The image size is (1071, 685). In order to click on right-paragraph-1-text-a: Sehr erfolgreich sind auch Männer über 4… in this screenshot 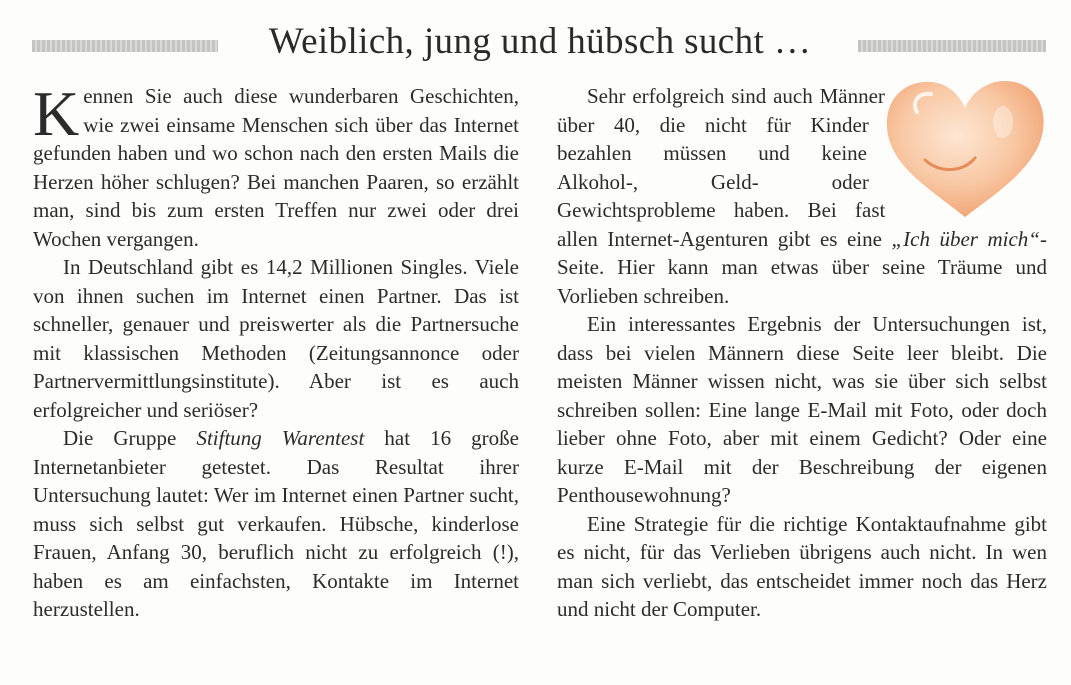, I will do `click(724, 167)`.